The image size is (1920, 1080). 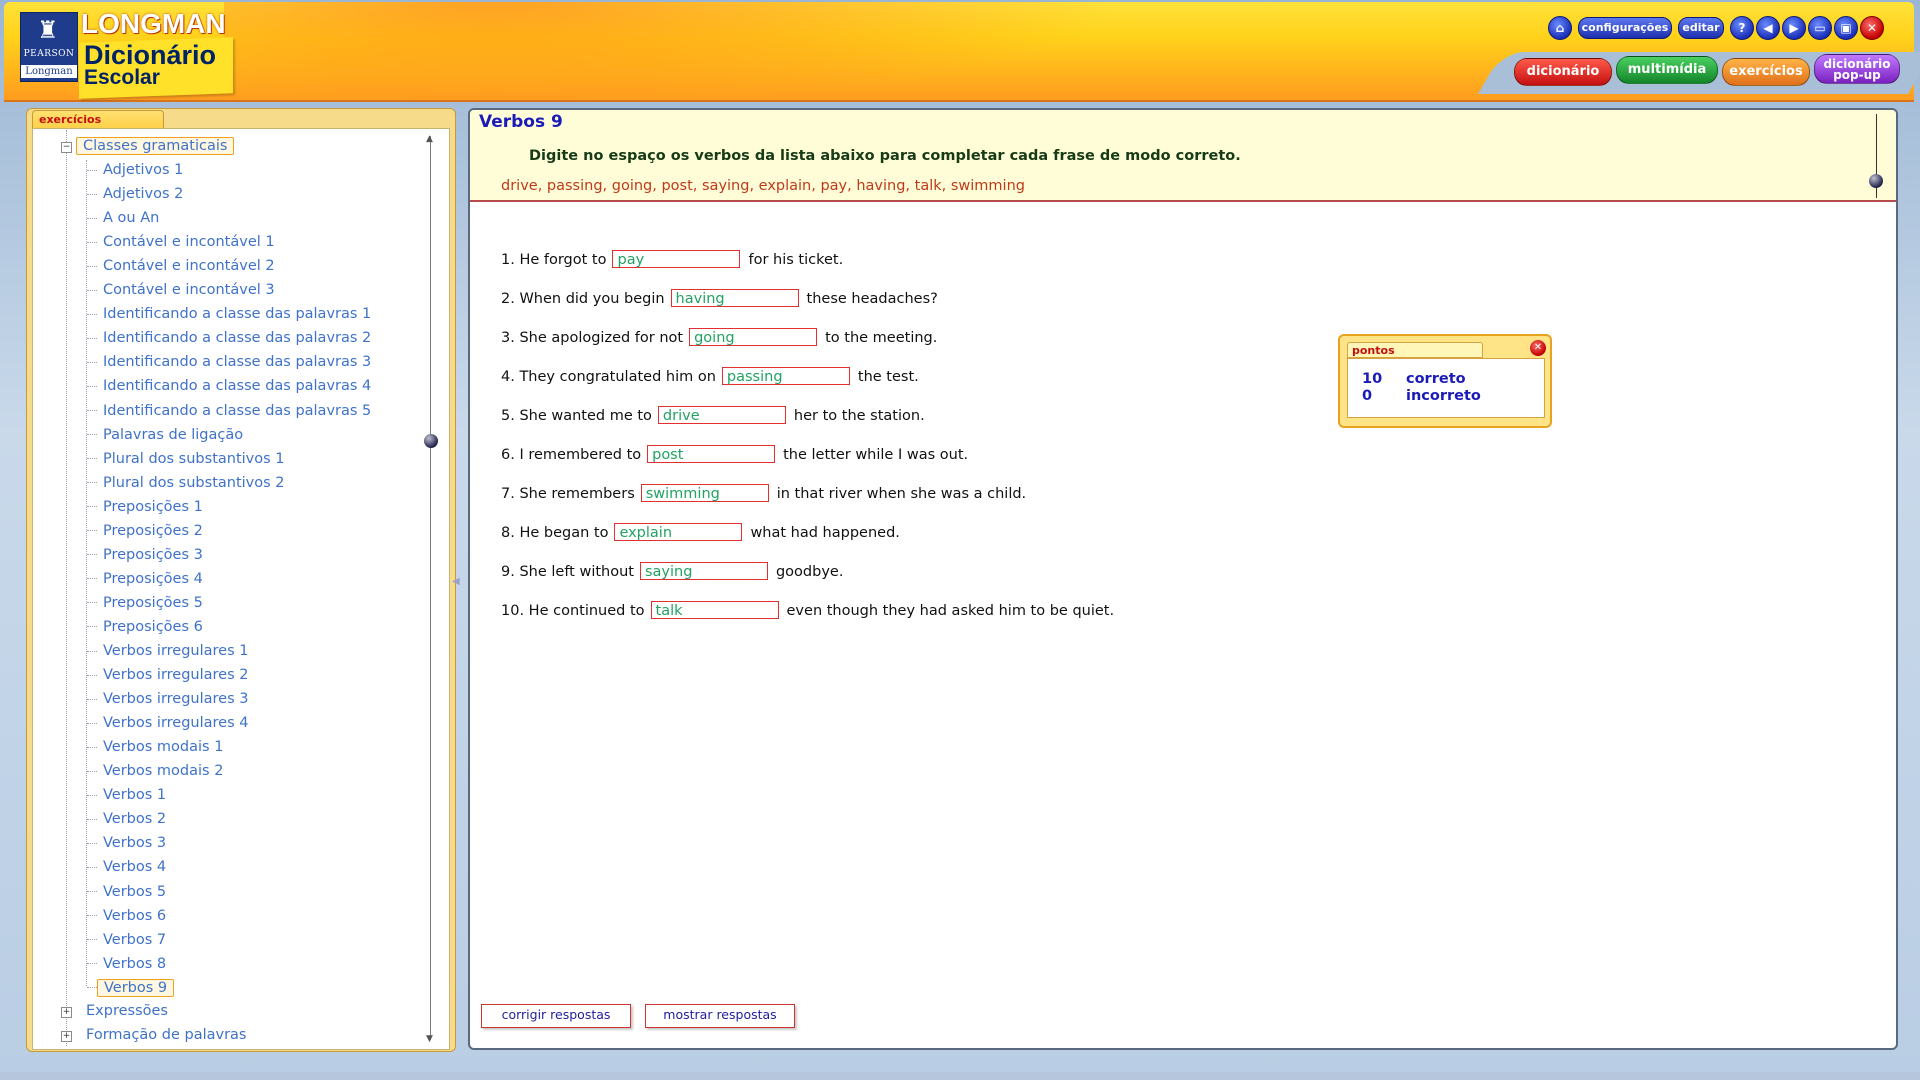 I want to click on close-icon: ✕, so click(x=1872, y=28).